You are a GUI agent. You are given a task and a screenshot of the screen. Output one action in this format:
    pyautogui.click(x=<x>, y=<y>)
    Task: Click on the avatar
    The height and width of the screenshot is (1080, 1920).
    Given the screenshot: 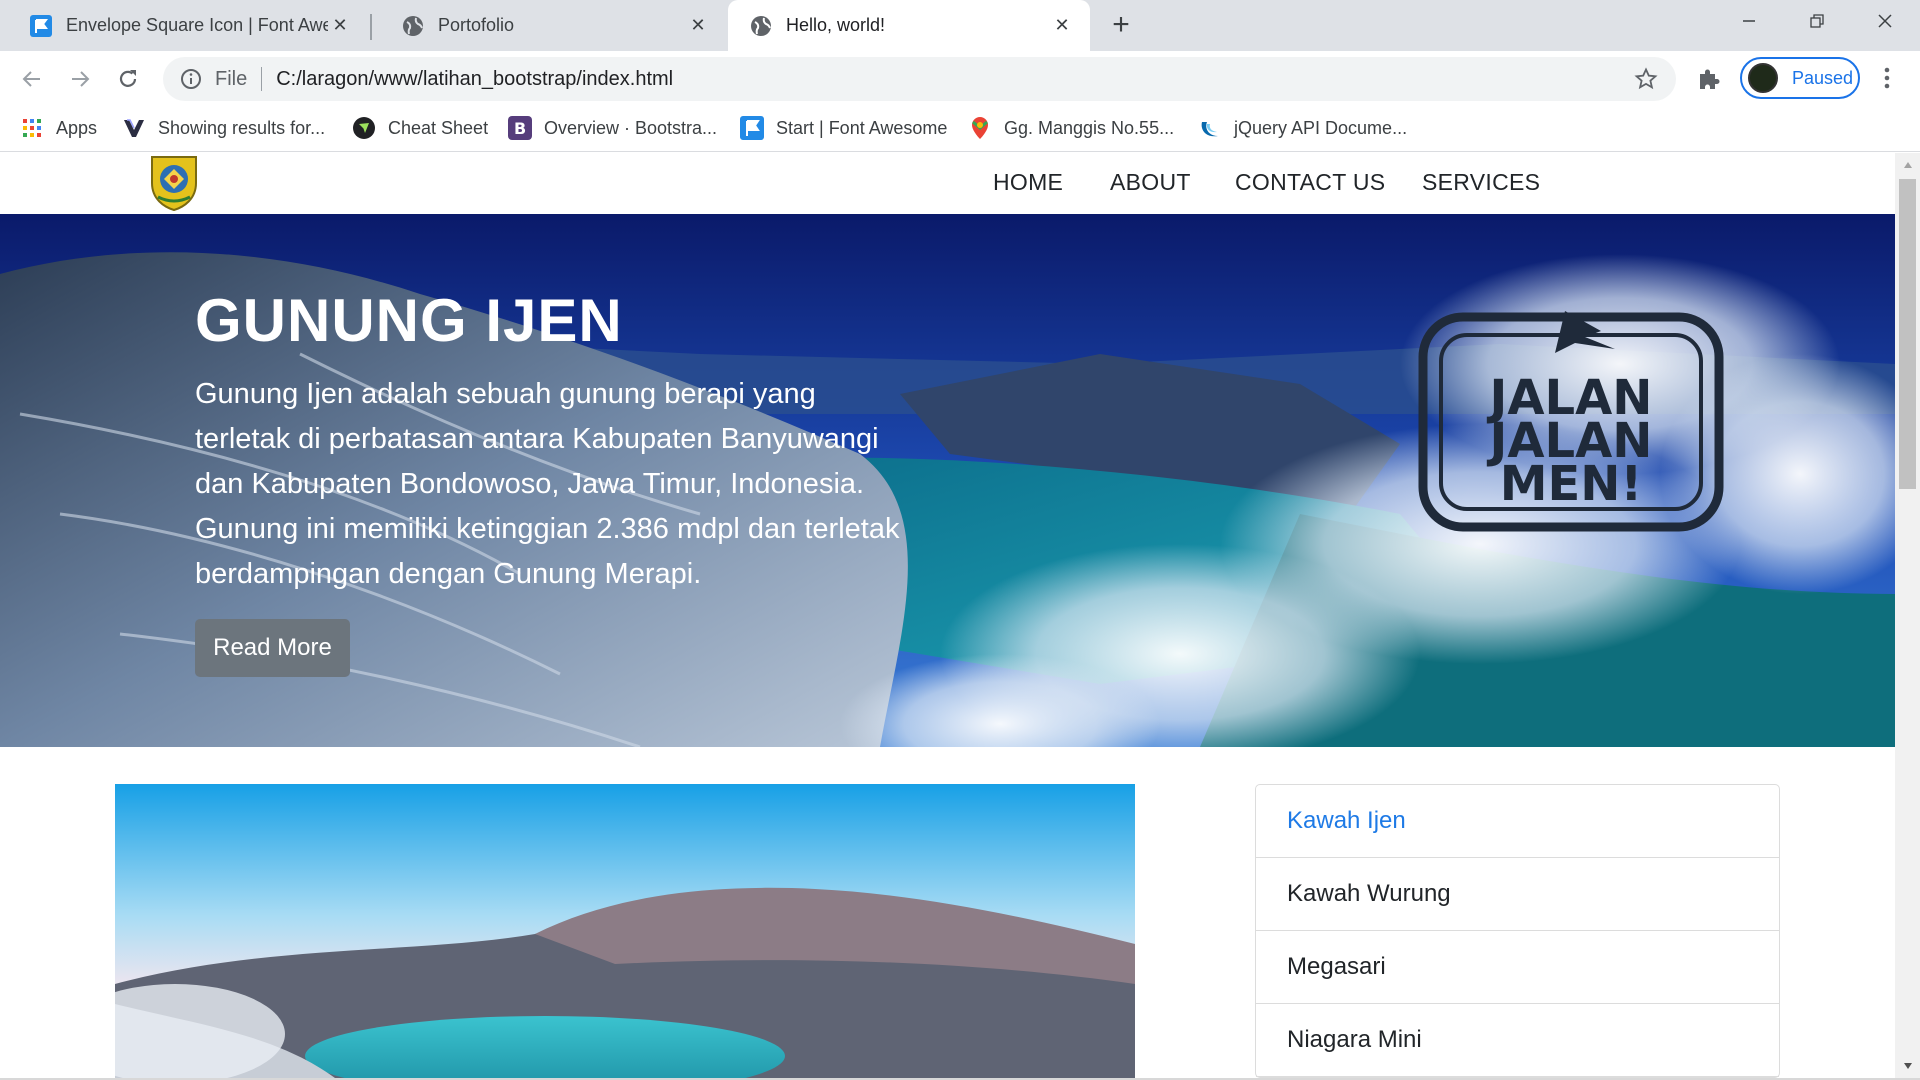 What is the action you would take?
    pyautogui.click(x=1763, y=78)
    